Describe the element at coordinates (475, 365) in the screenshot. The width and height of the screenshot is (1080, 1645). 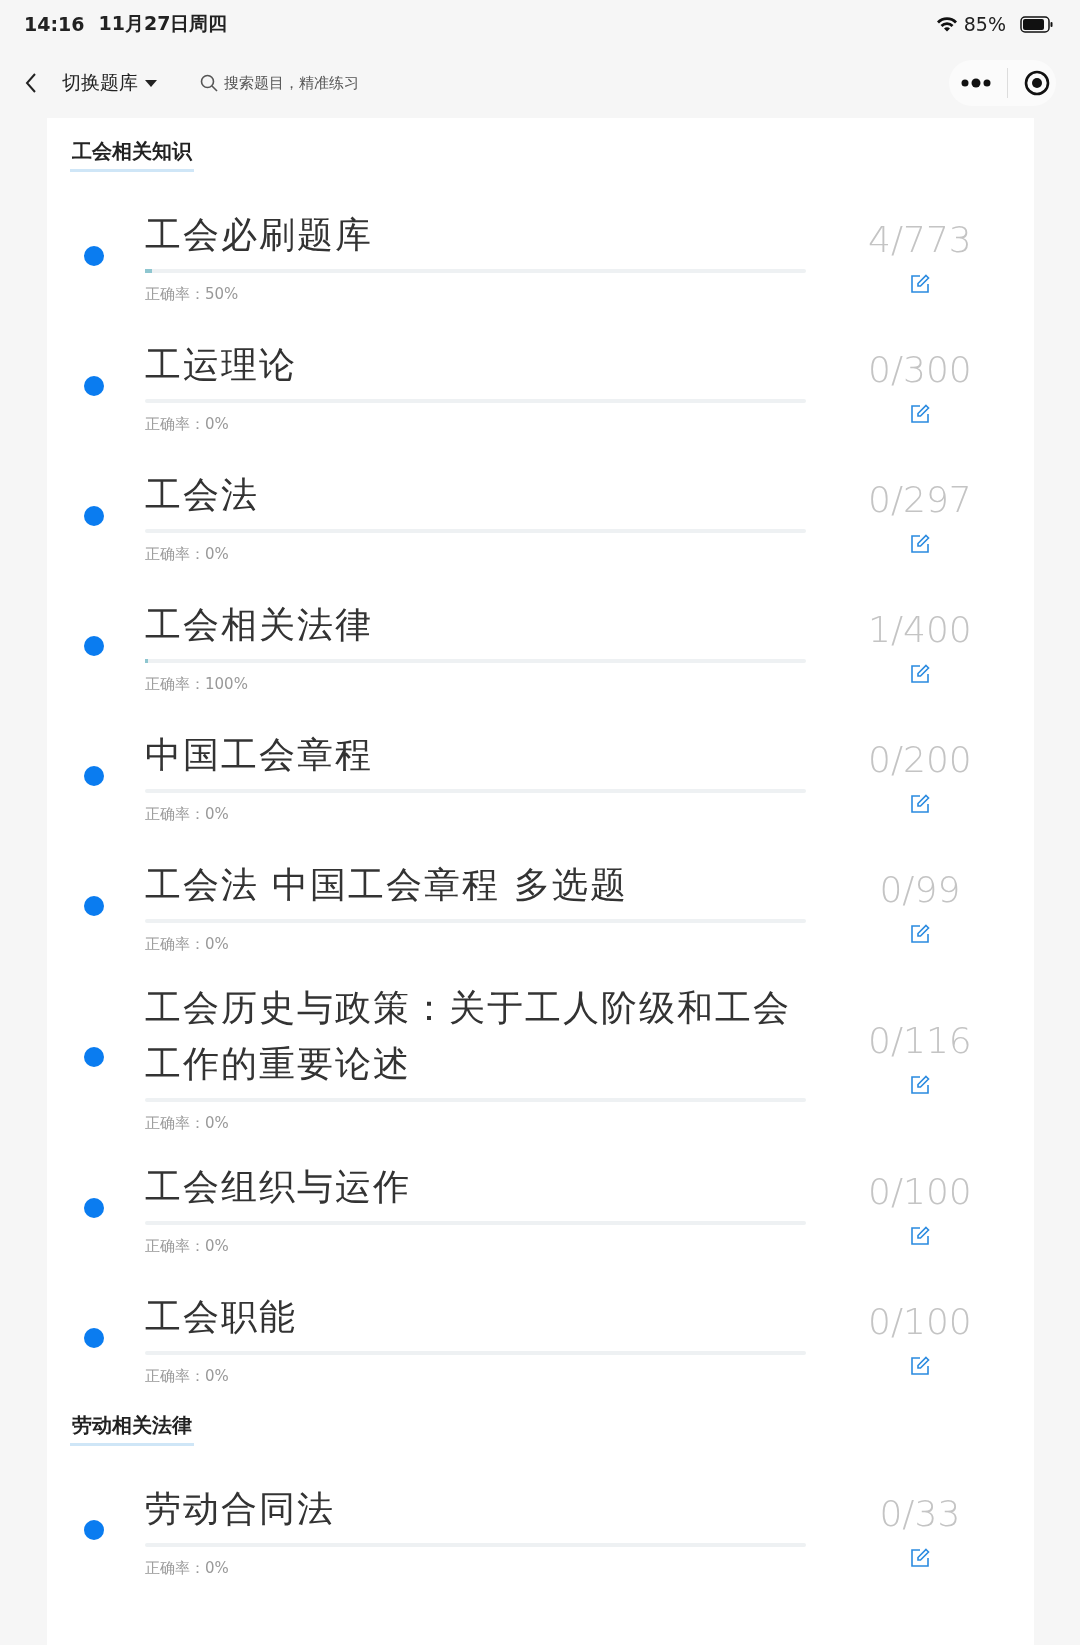
I see `bank-title: 工运理论` at that location.